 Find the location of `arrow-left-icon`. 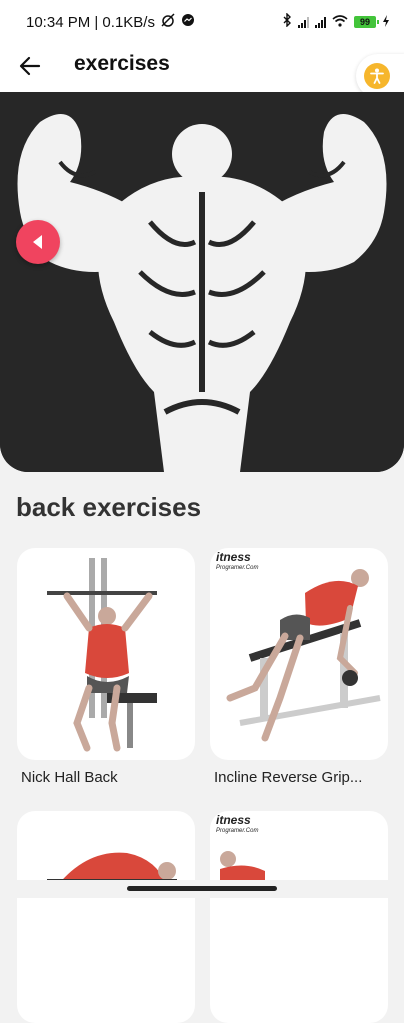

arrow-left-icon is located at coordinates (30, 66).